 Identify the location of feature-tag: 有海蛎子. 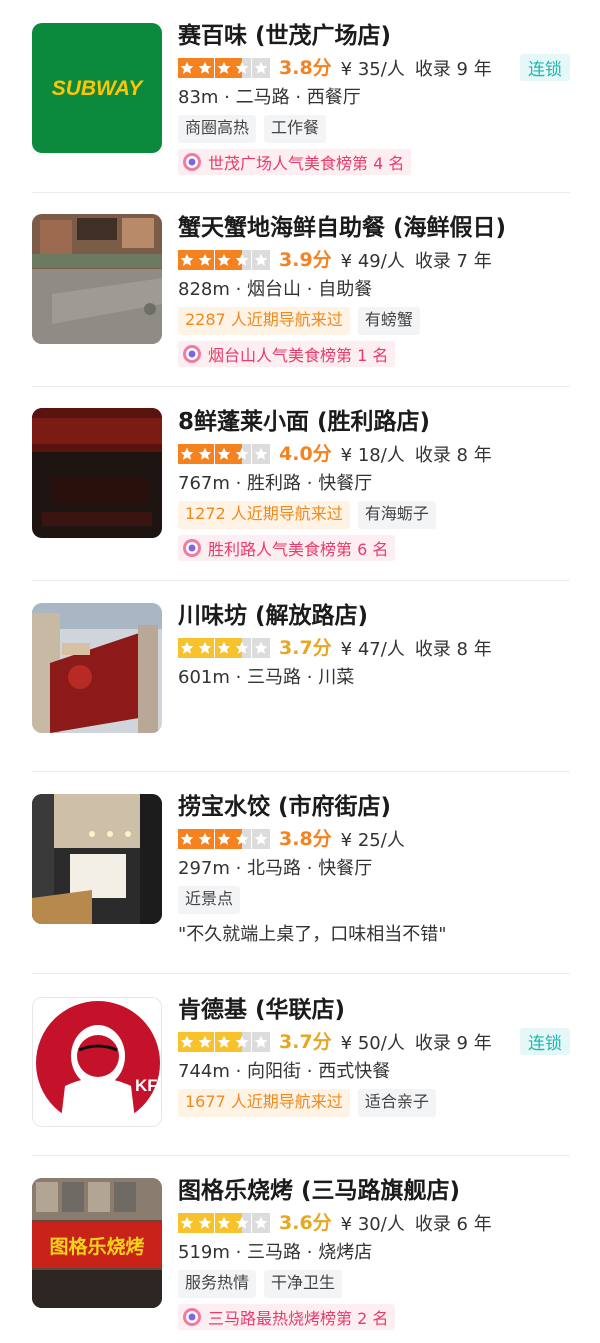
(396, 515).